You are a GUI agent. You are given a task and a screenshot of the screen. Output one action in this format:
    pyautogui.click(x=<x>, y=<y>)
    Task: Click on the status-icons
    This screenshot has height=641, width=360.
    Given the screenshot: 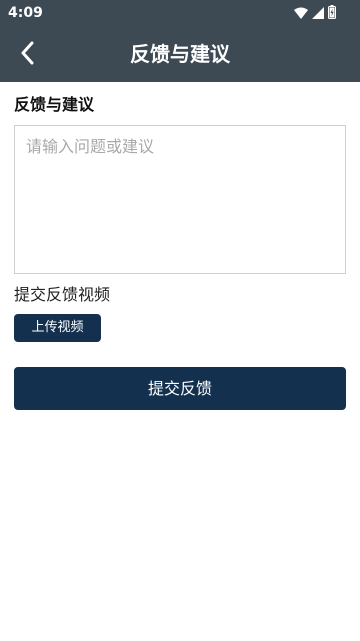 What is the action you would take?
    pyautogui.click(x=315, y=13)
    